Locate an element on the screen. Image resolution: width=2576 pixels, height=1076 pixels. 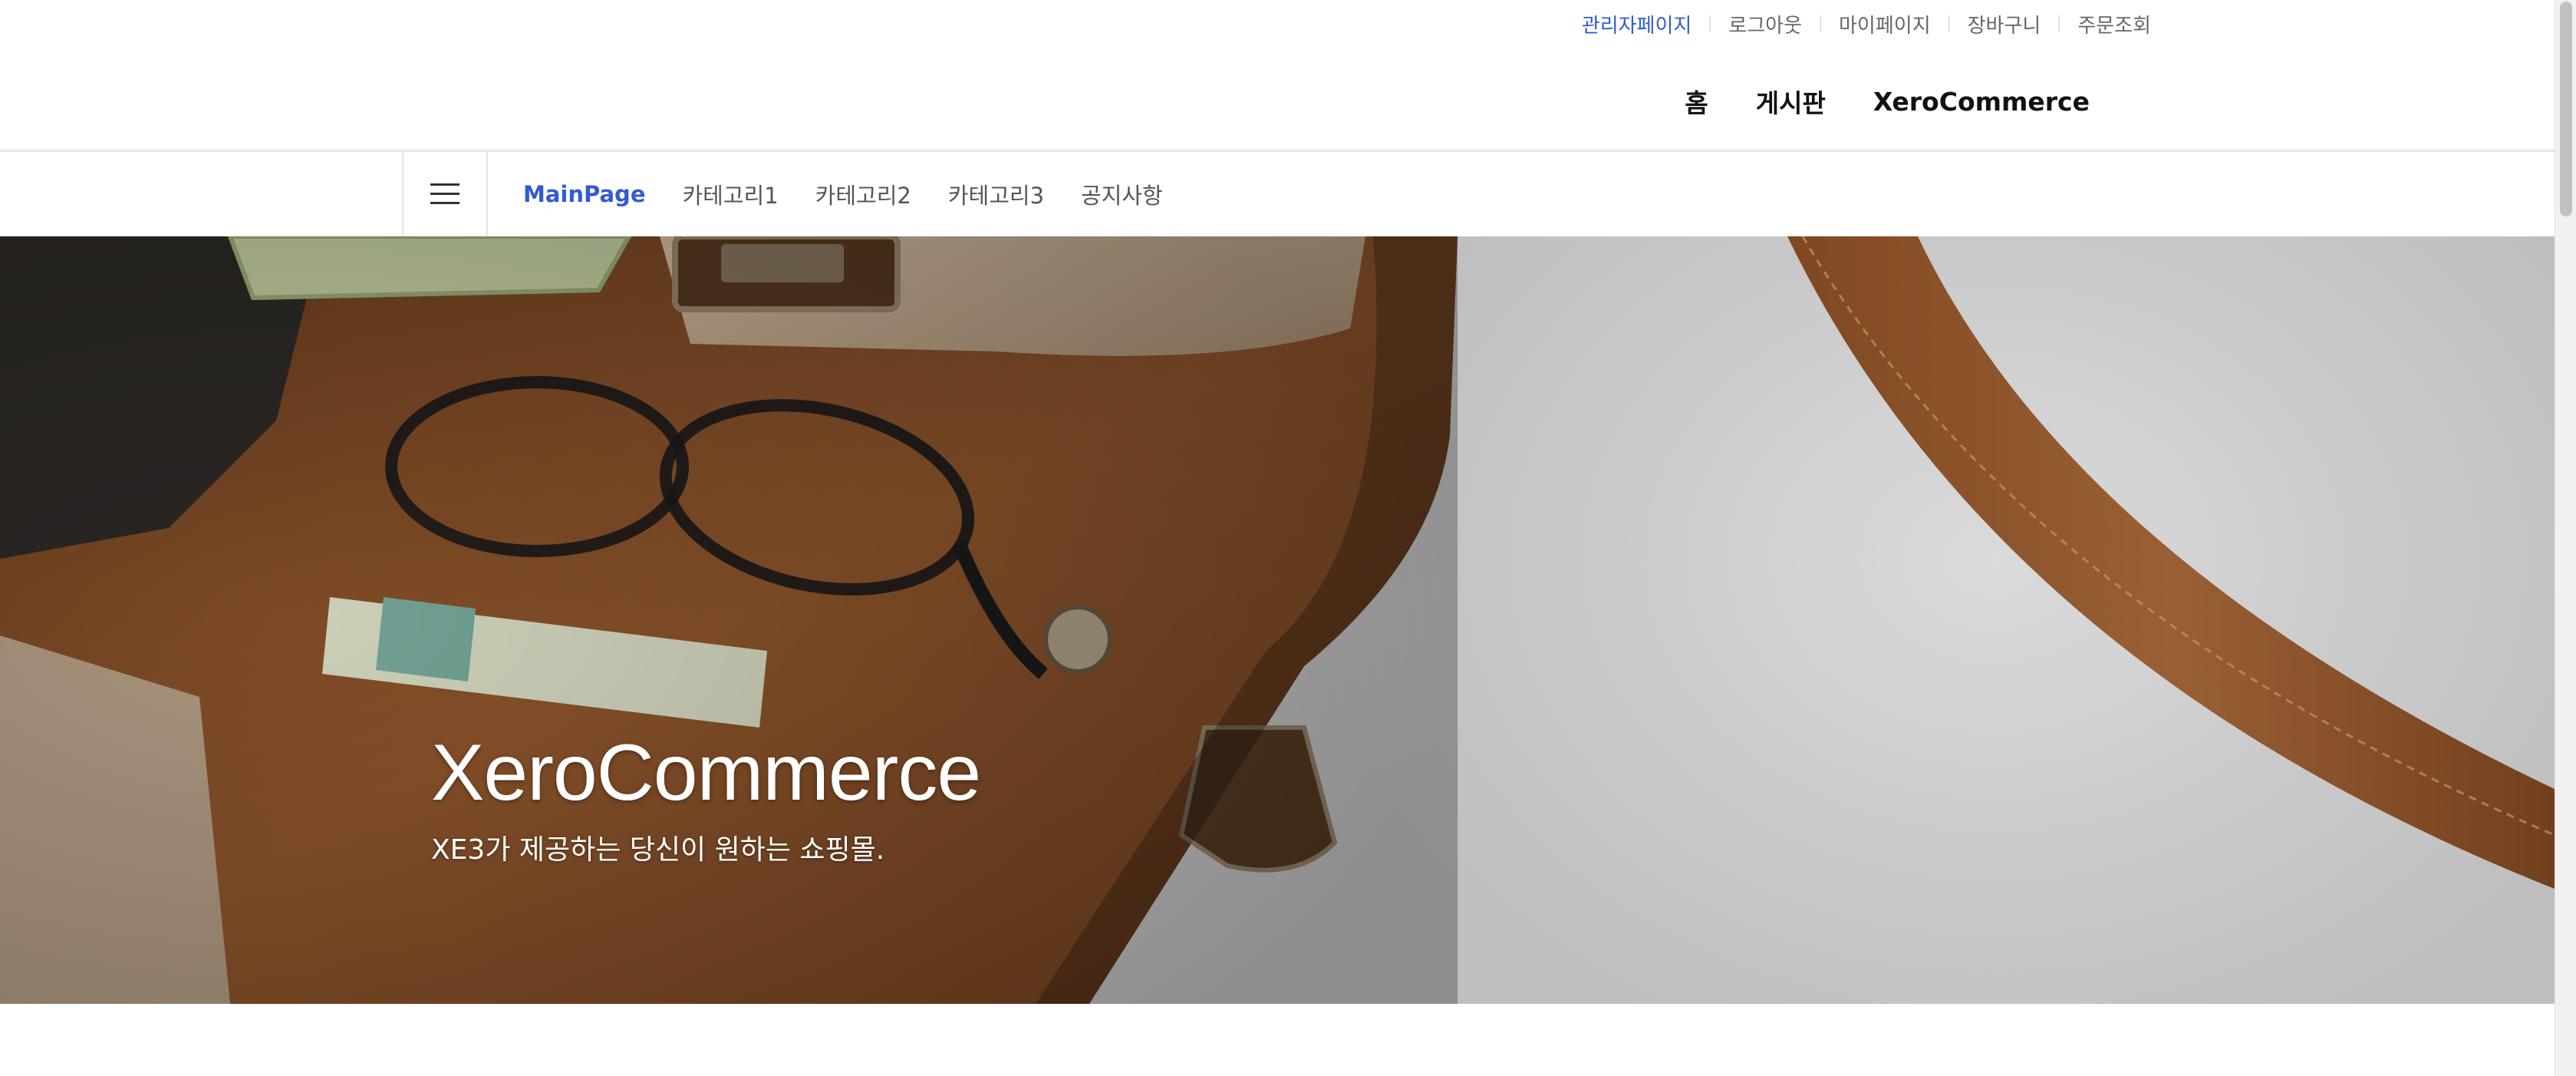
admin-page-link: 관리자페이지 is located at coordinates (1637, 24).